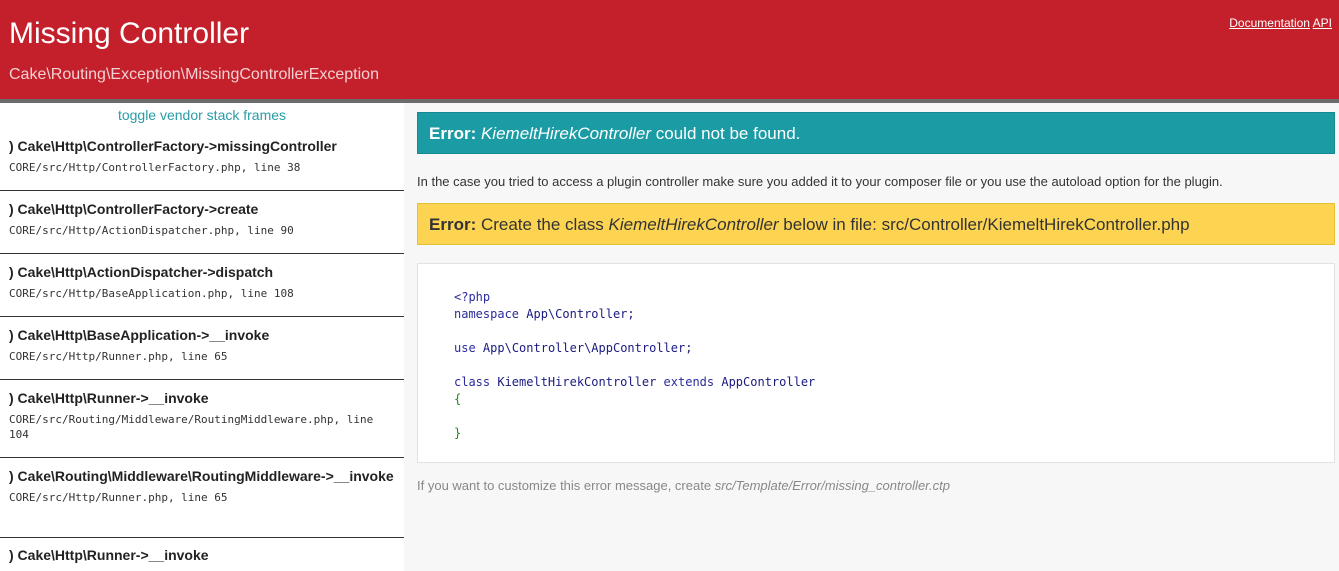 The width and height of the screenshot is (1339, 571). I want to click on stack-frame-function: ) Cake\Http\BaseApplication->__invoke, so click(139, 335).